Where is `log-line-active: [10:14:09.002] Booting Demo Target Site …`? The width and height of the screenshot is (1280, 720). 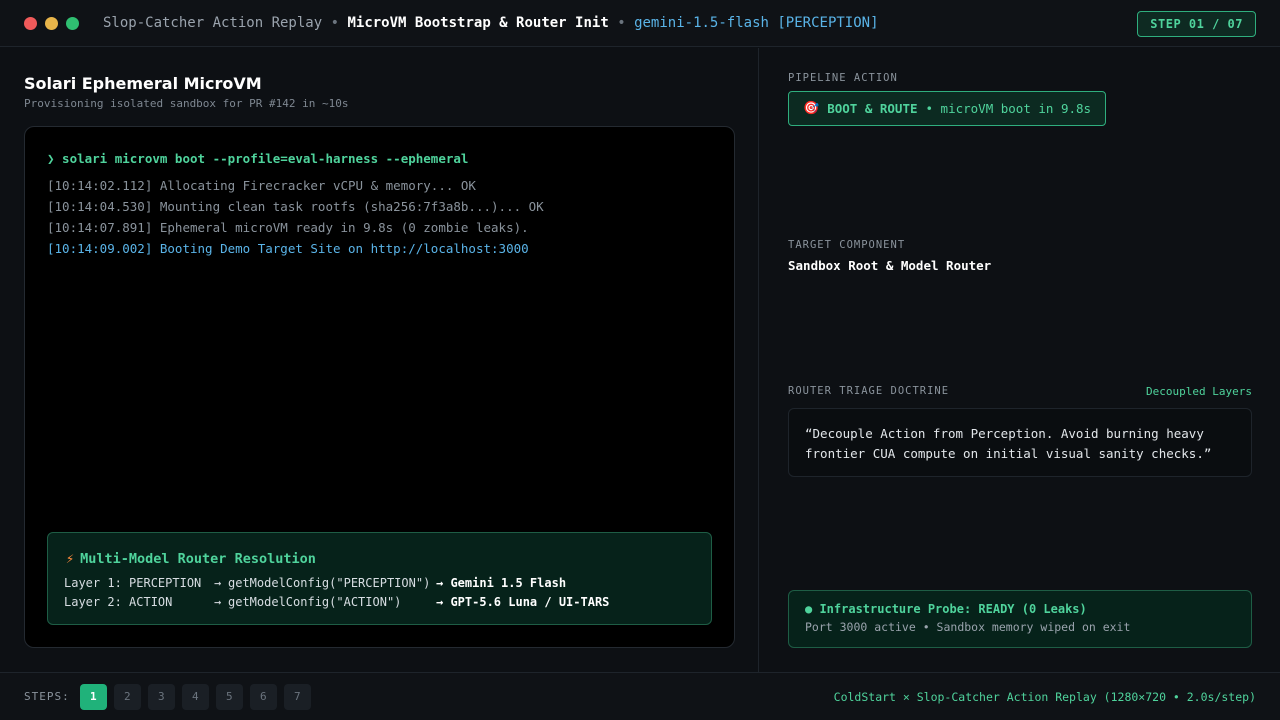 log-line-active: [10:14:09.002] Booting Demo Target Site … is located at coordinates (288, 248).